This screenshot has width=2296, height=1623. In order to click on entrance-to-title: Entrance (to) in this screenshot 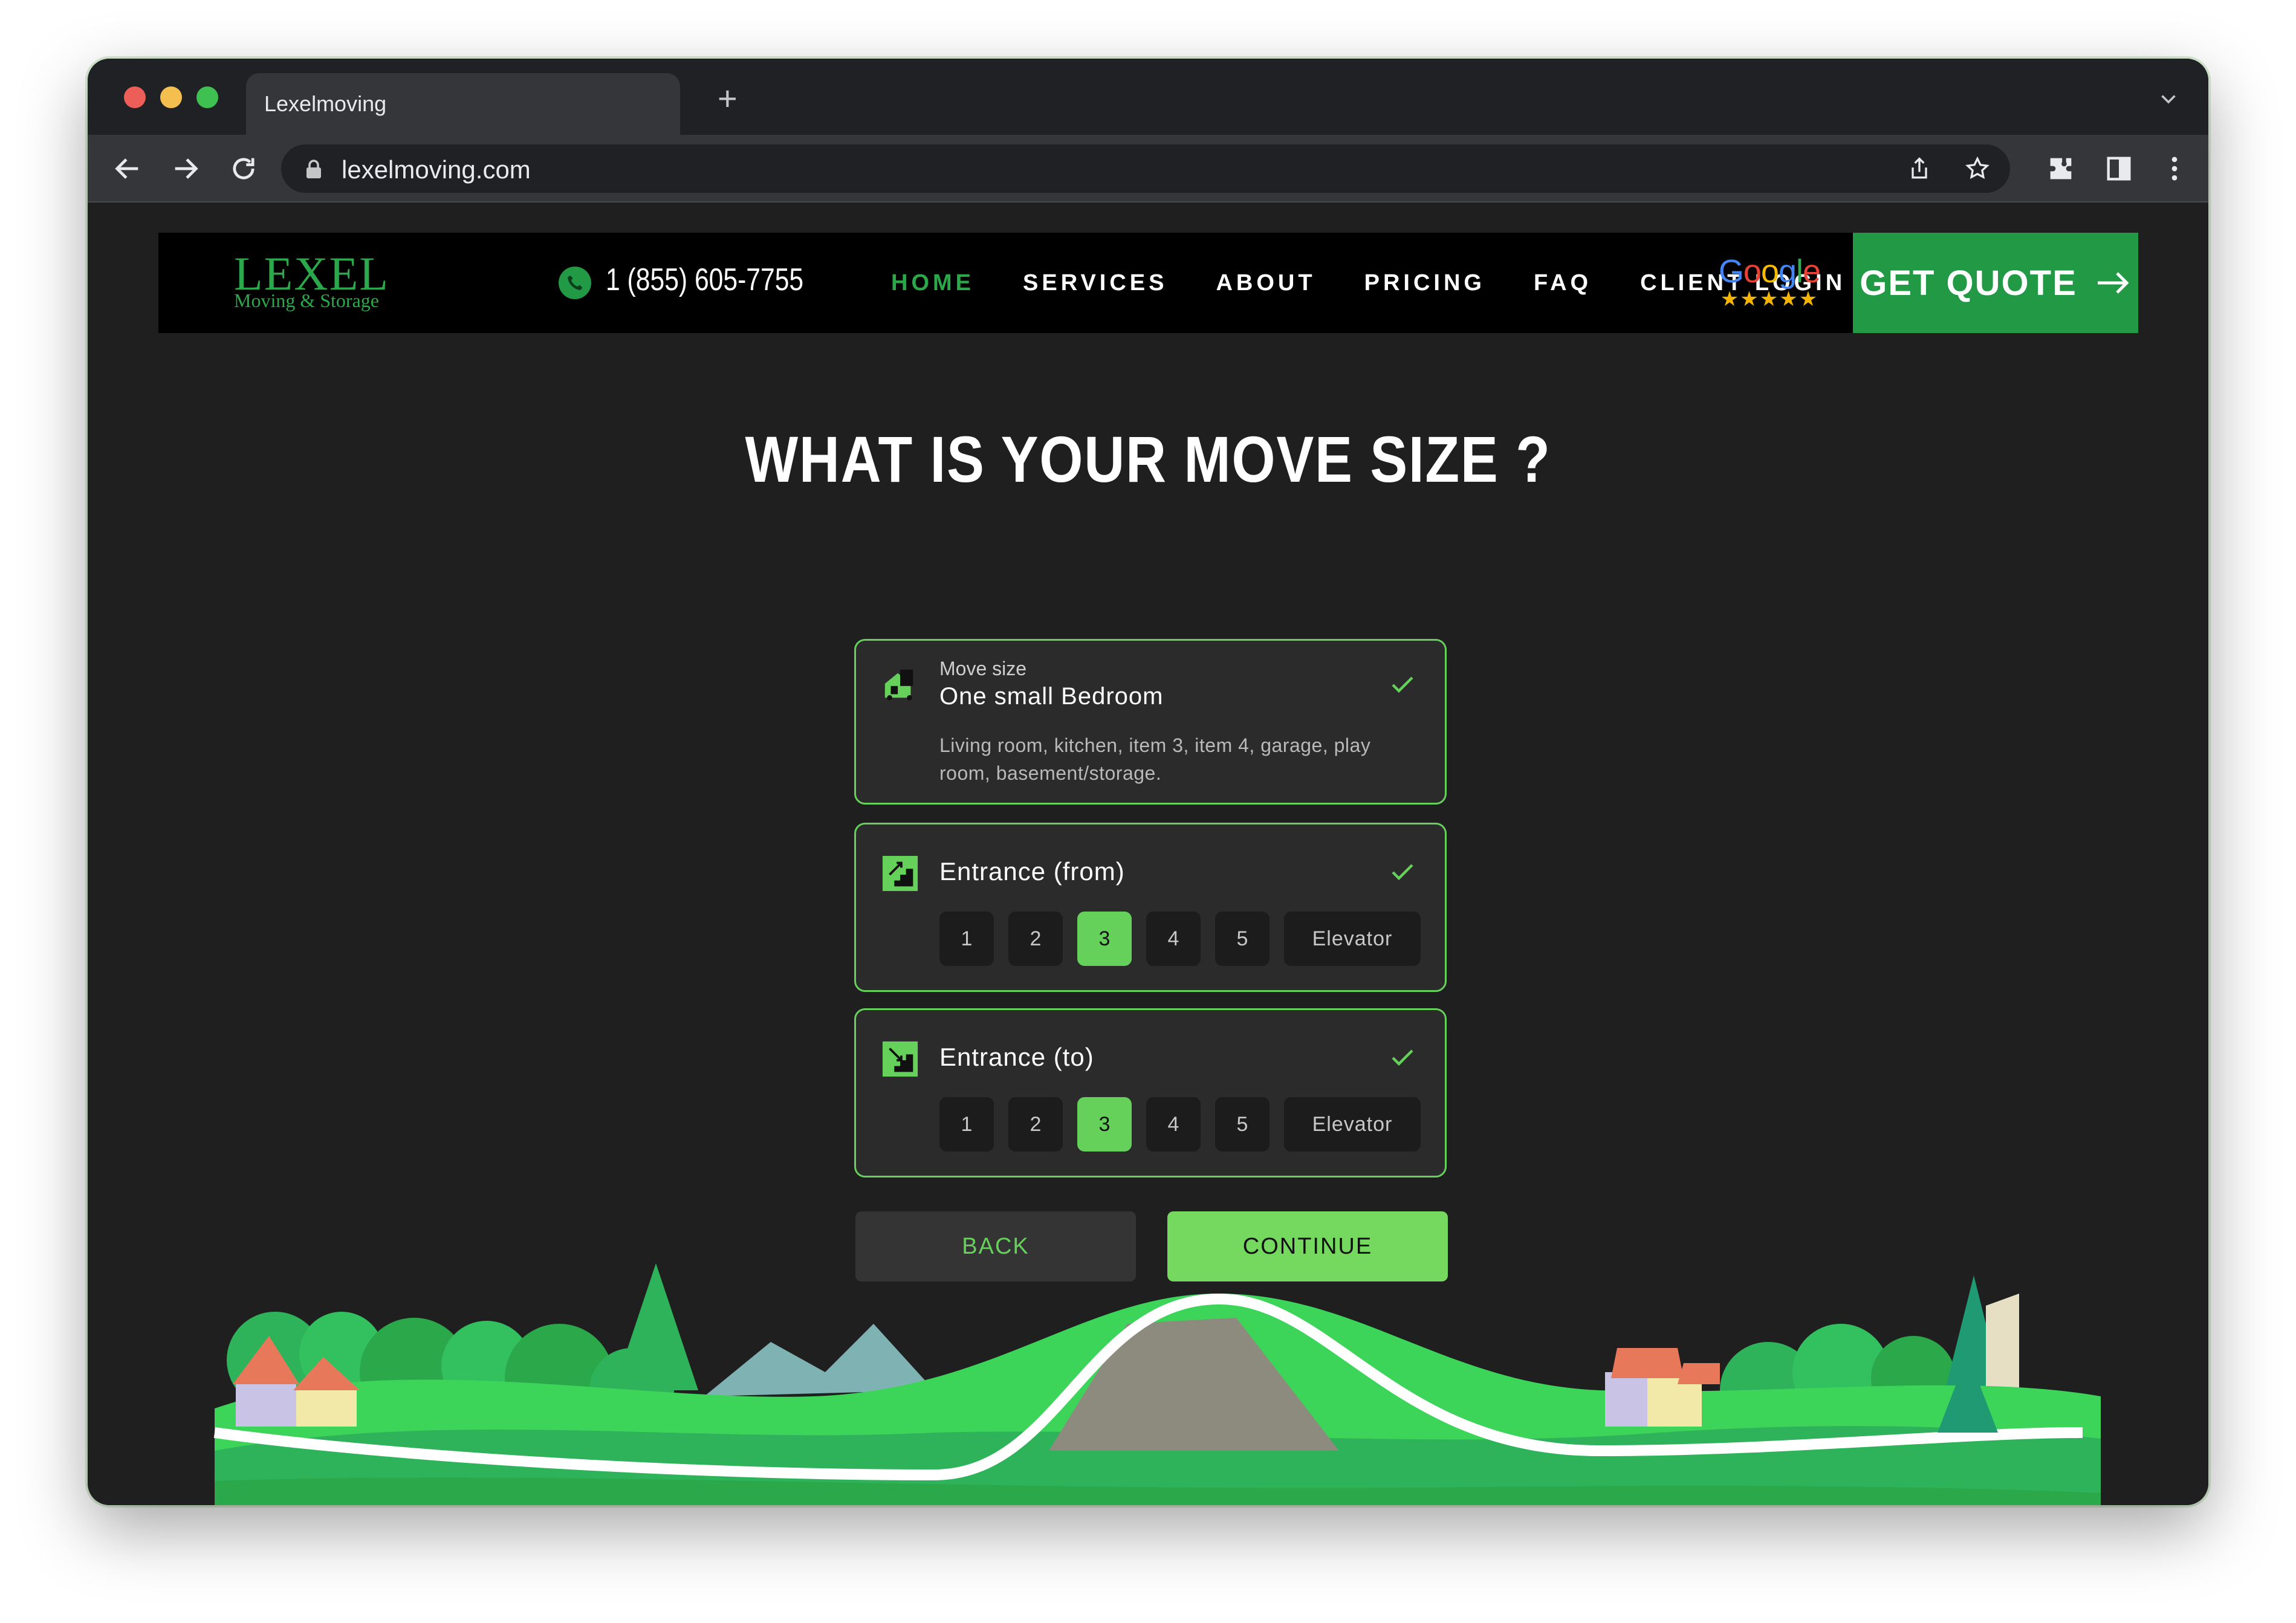, I will do `click(1016, 1057)`.